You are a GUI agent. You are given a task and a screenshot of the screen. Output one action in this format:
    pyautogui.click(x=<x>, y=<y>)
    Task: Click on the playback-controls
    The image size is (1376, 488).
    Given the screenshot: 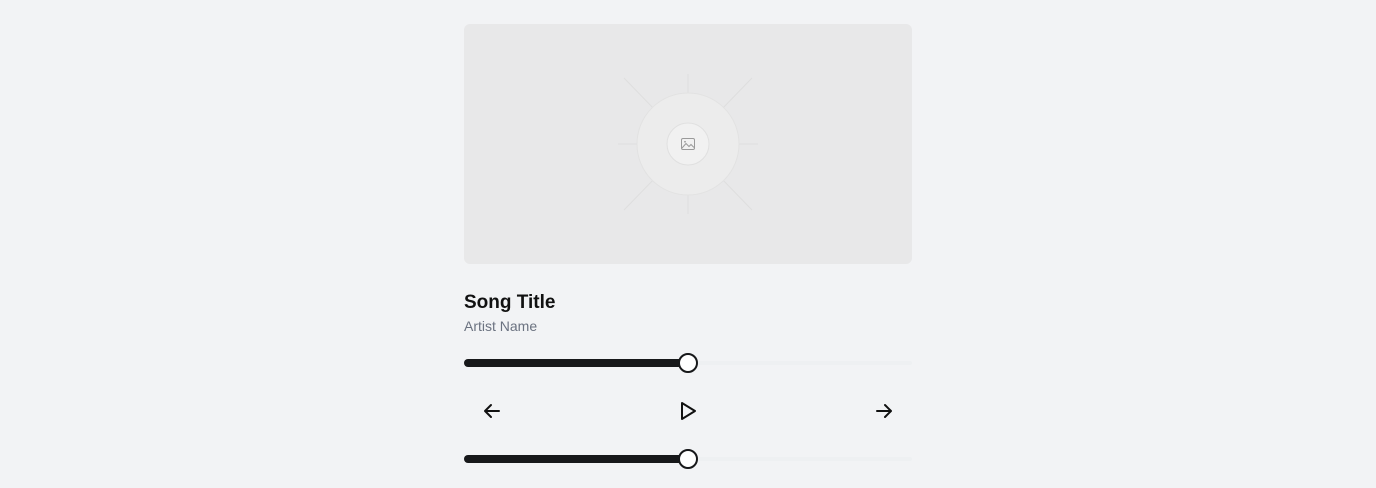 What is the action you would take?
    pyautogui.click(x=688, y=411)
    